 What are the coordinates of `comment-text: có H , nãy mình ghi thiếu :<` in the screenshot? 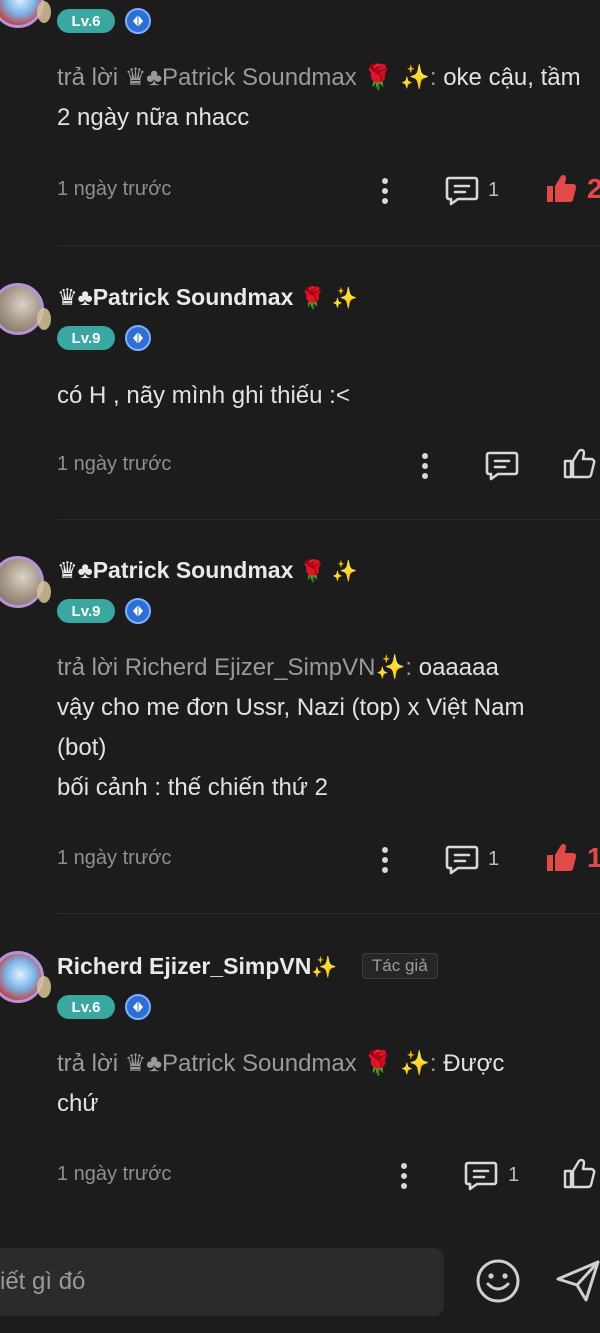 It's located at (327, 396).